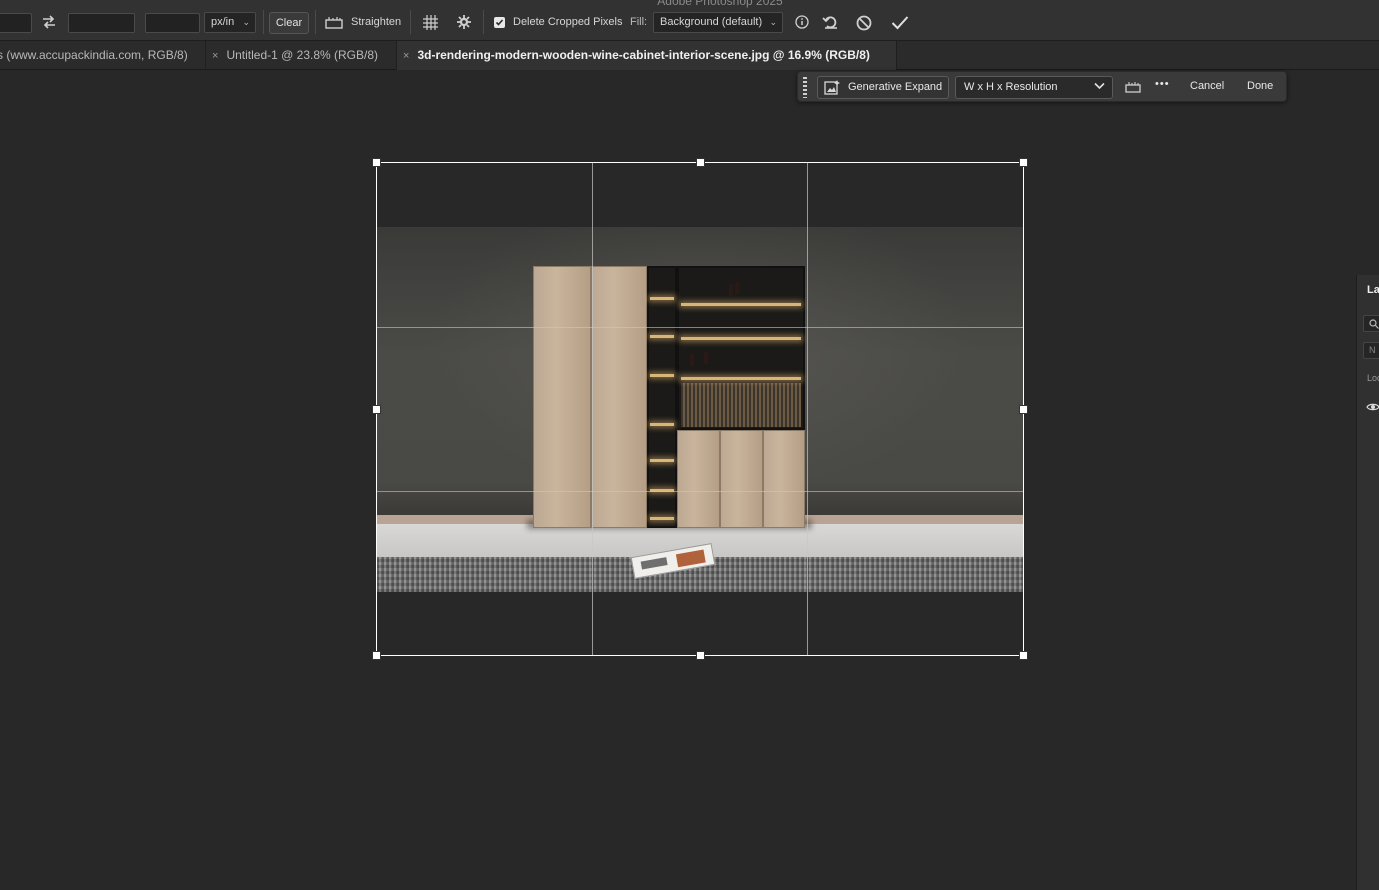 Image resolution: width=1379 pixels, height=890 pixels. What do you see at coordinates (16, 23) in the screenshot?
I see `width-field` at bounding box center [16, 23].